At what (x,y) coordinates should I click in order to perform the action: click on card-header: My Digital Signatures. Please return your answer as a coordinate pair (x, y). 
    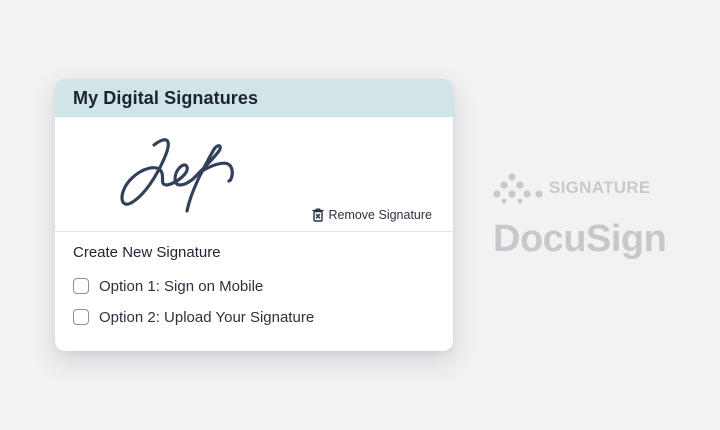
    Looking at the image, I should click on (254, 98).